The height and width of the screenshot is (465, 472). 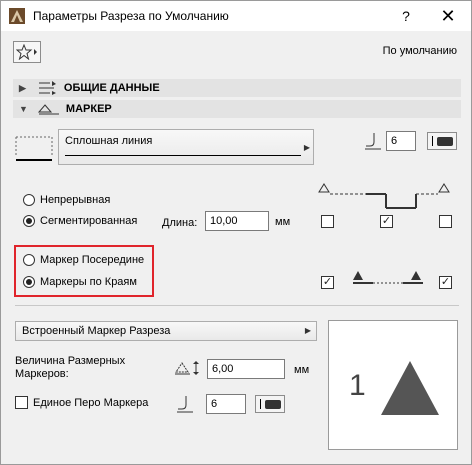 I want to click on marker-type-dropdown: Встроенный Маркер Разреза ▶, so click(x=166, y=331).